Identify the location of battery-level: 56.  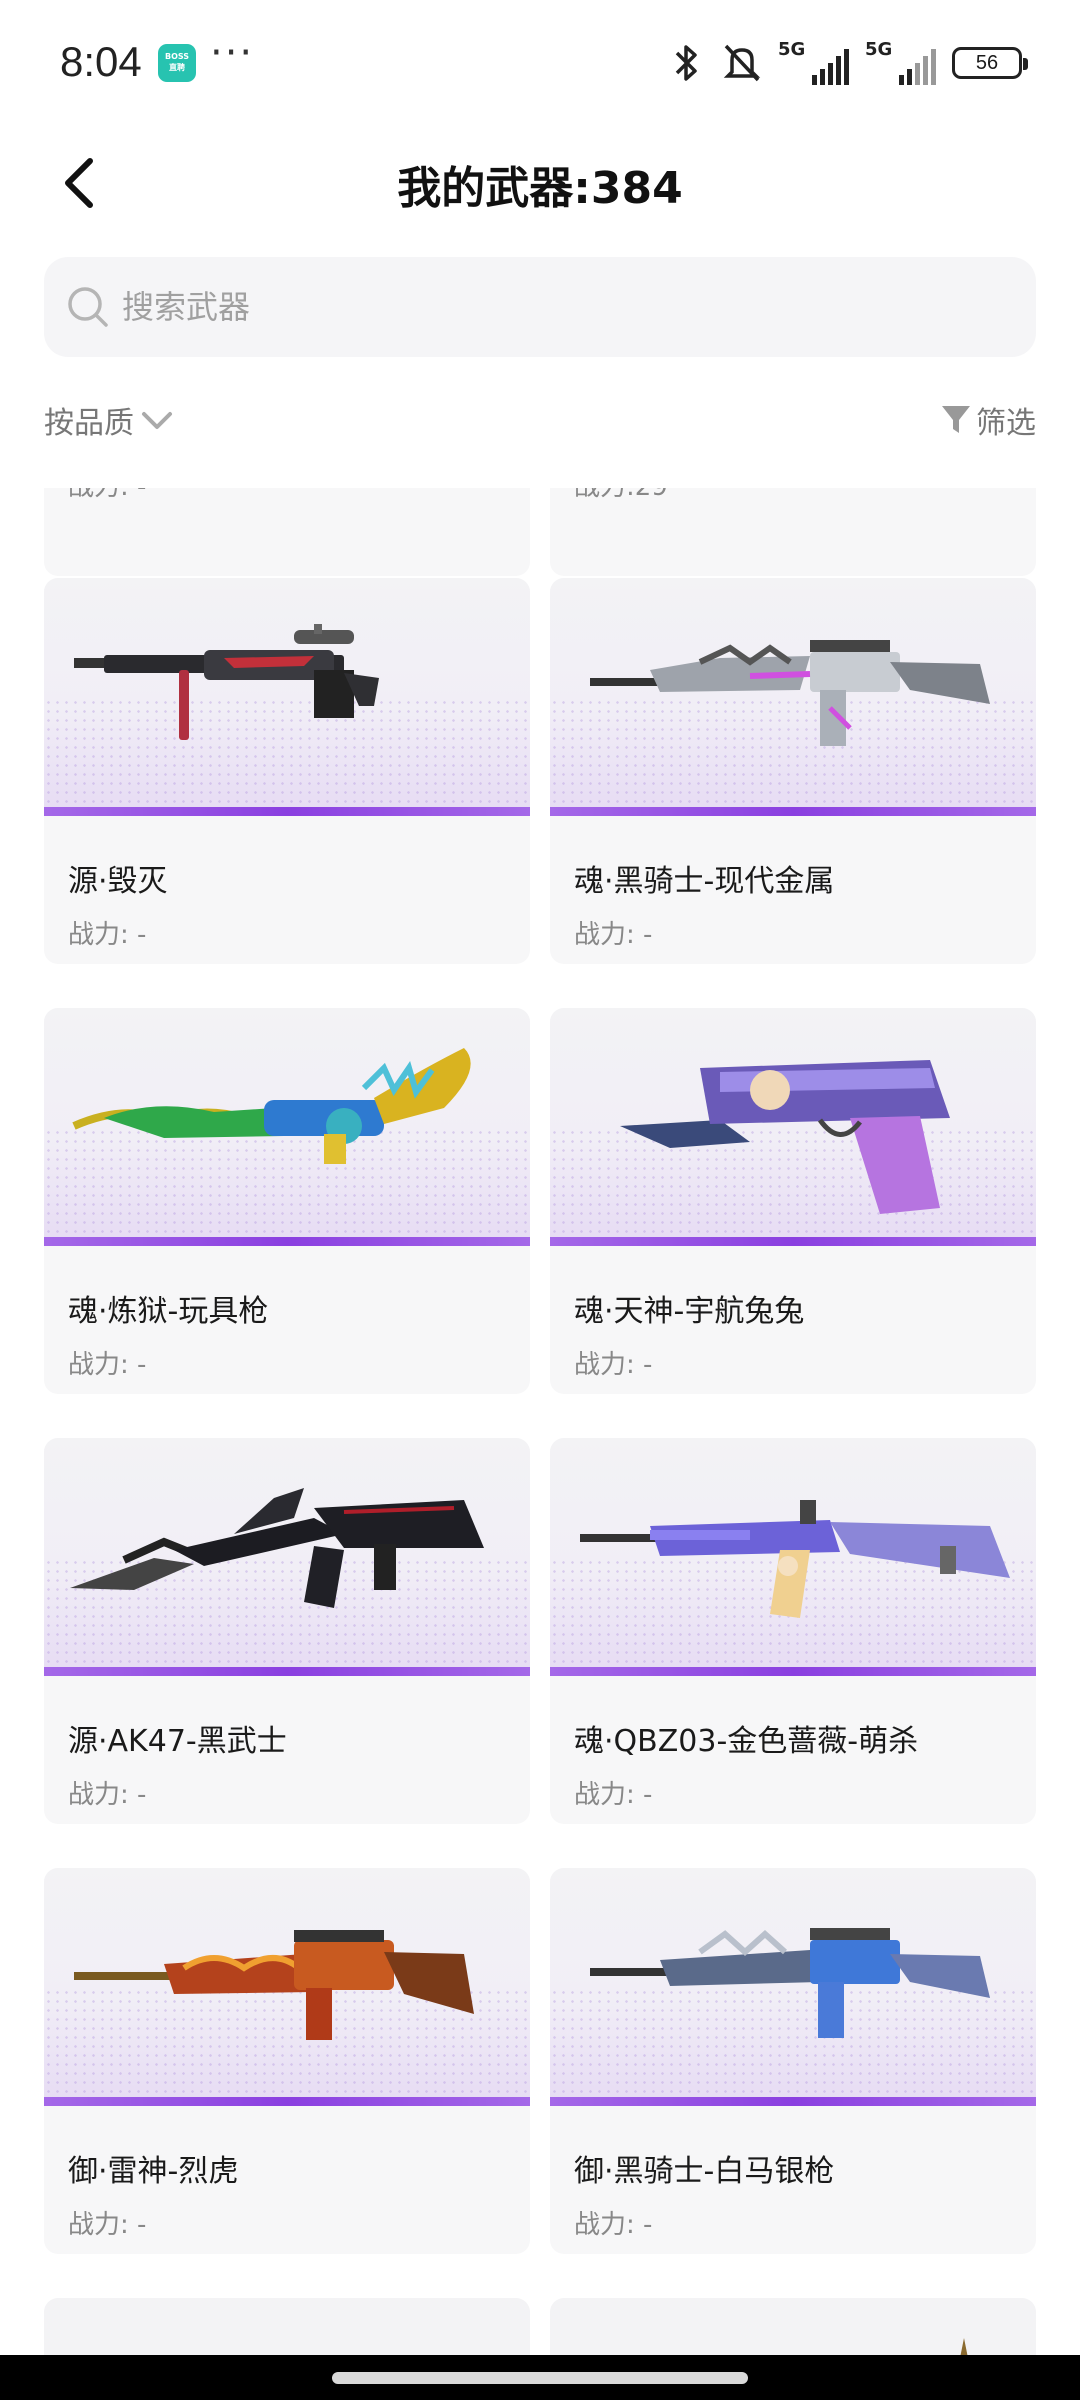
(987, 62).